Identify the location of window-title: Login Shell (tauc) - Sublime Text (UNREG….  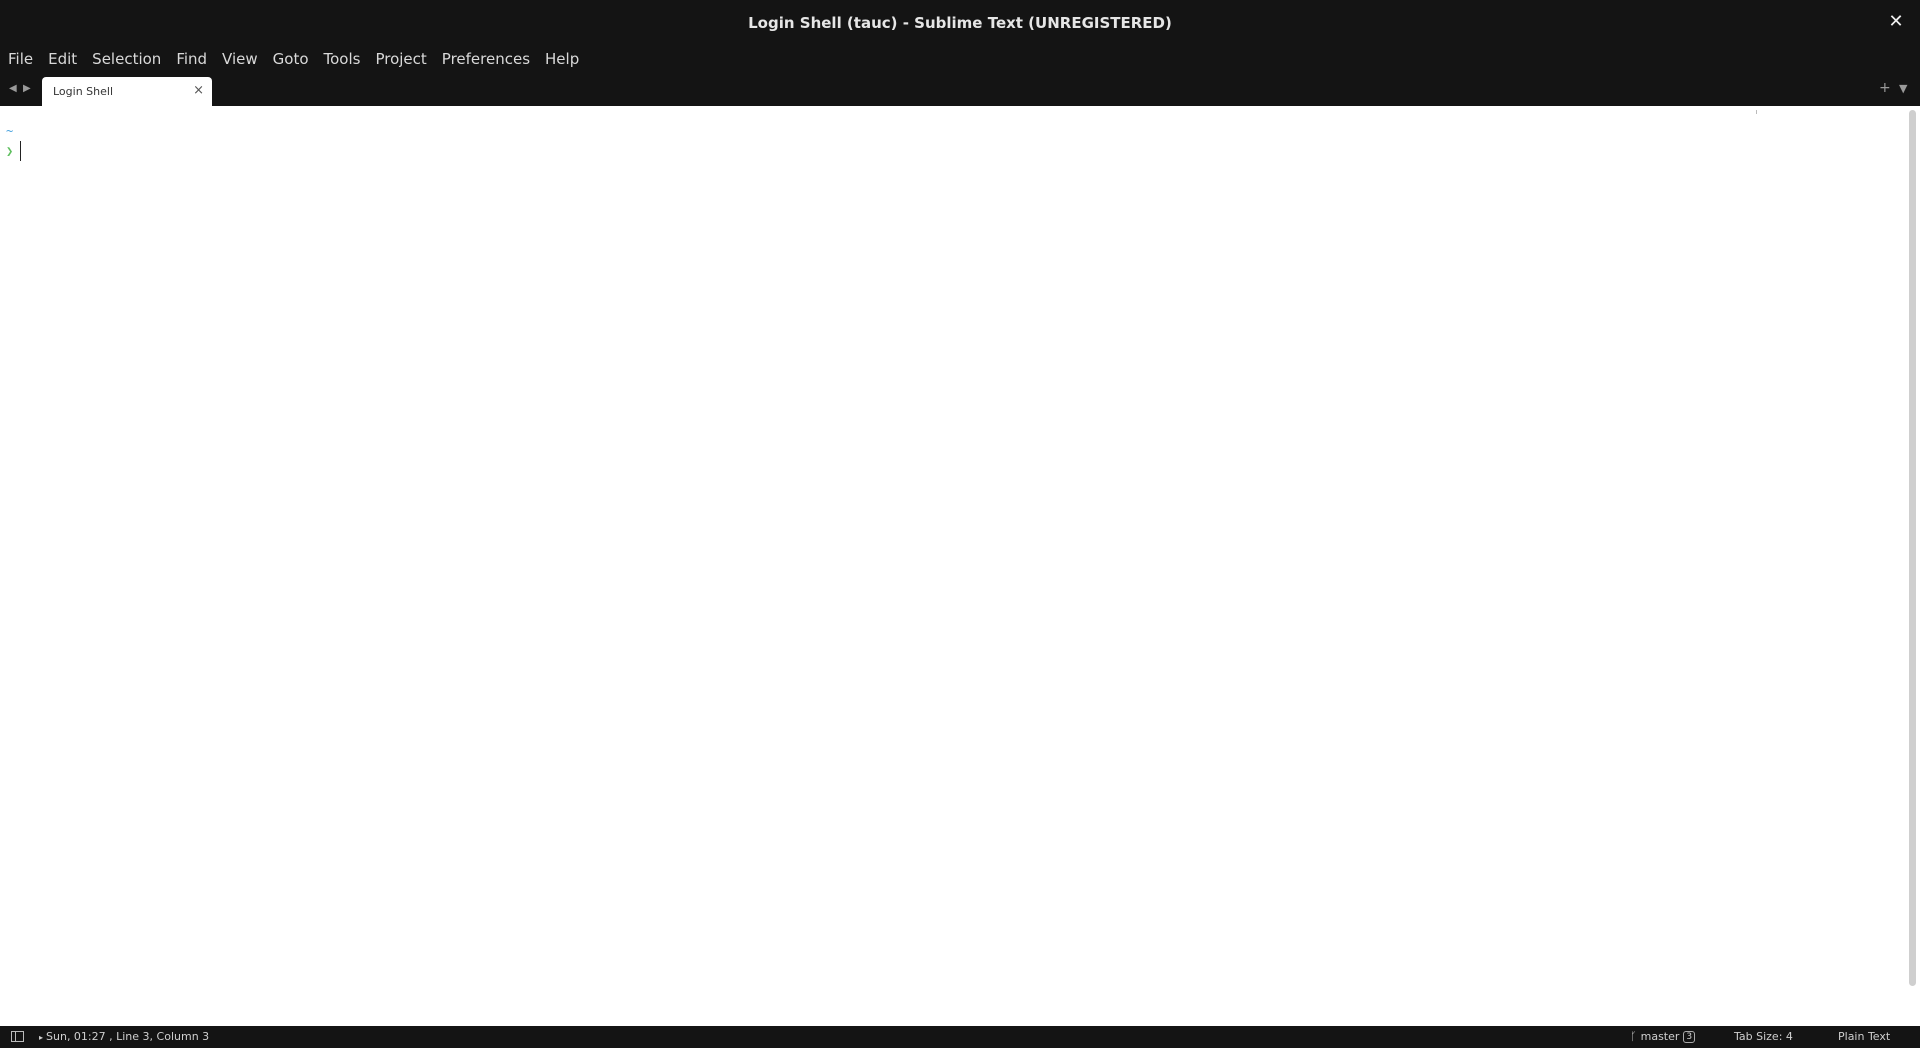
(960, 22).